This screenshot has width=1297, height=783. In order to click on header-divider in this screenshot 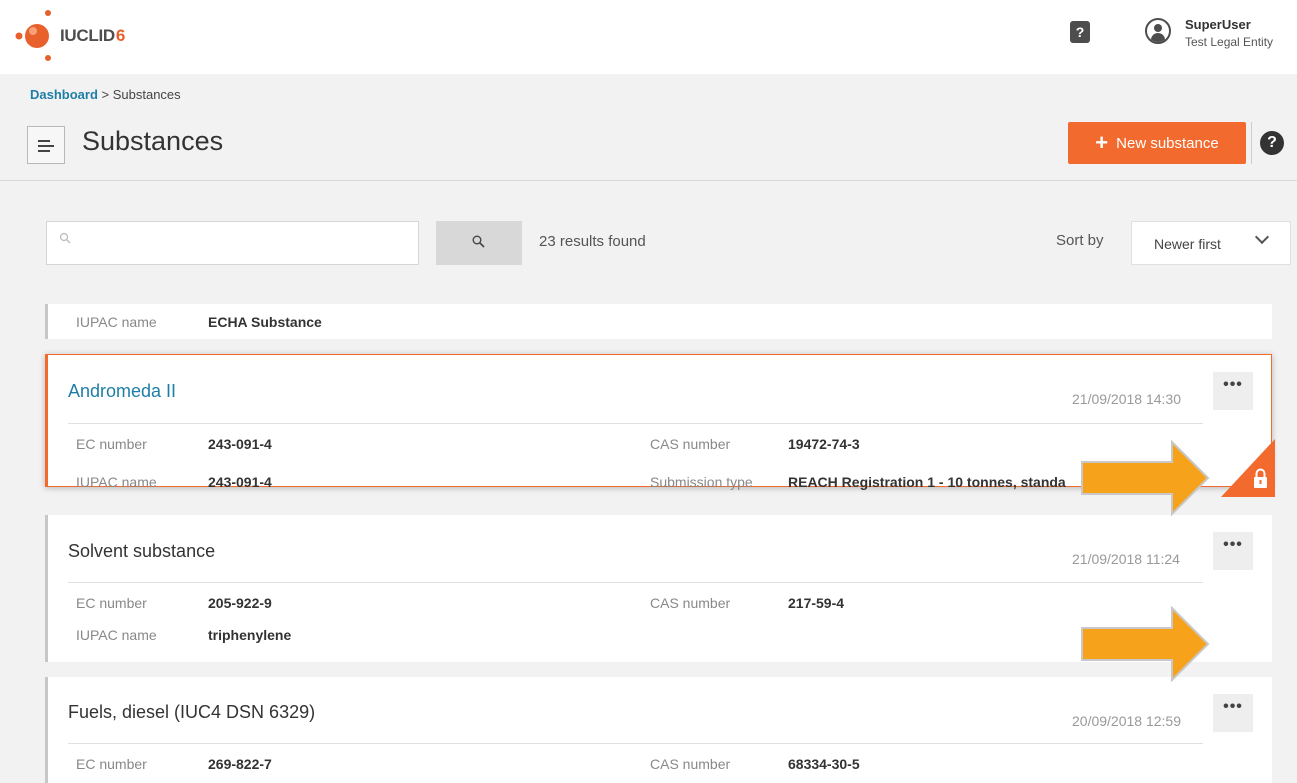, I will do `click(1251, 143)`.